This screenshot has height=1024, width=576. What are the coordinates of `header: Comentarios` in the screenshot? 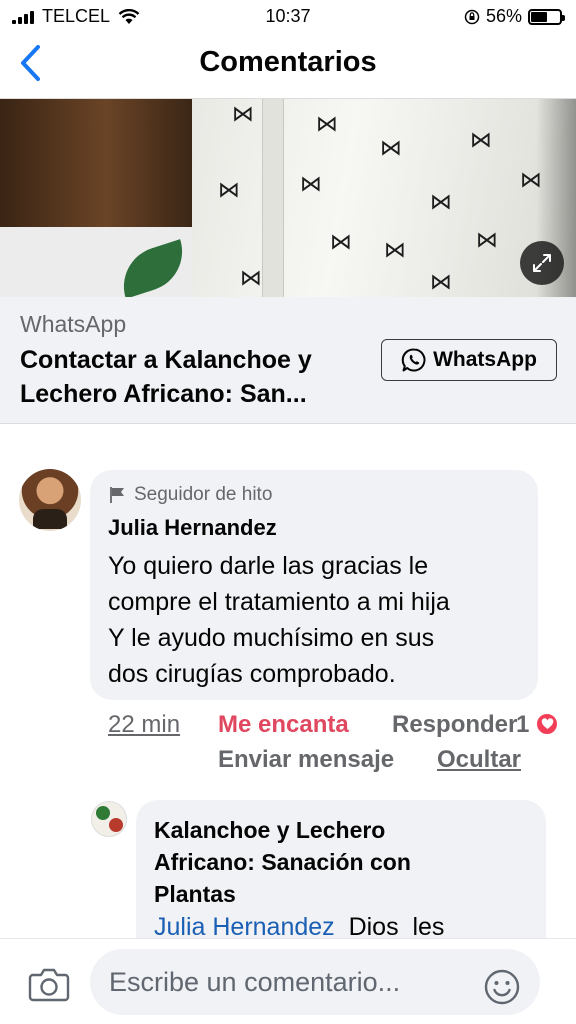 It's located at (288, 65).